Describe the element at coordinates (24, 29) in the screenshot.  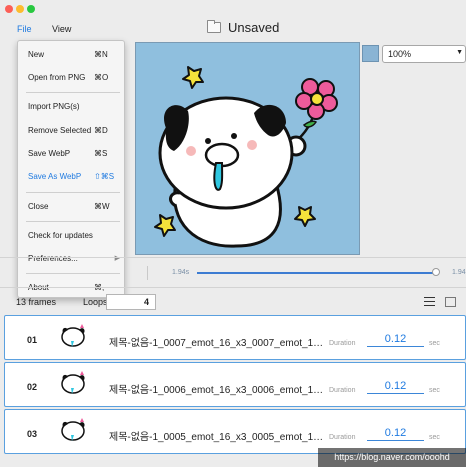
I see `menu-file: File` at that location.